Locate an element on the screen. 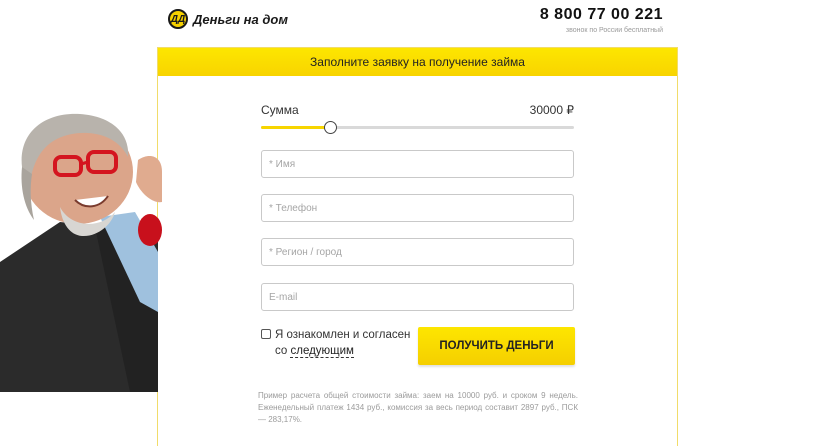 This screenshot has height=446, width=825. amount-row: Сумма 30000 ₽ is located at coordinates (417, 110).